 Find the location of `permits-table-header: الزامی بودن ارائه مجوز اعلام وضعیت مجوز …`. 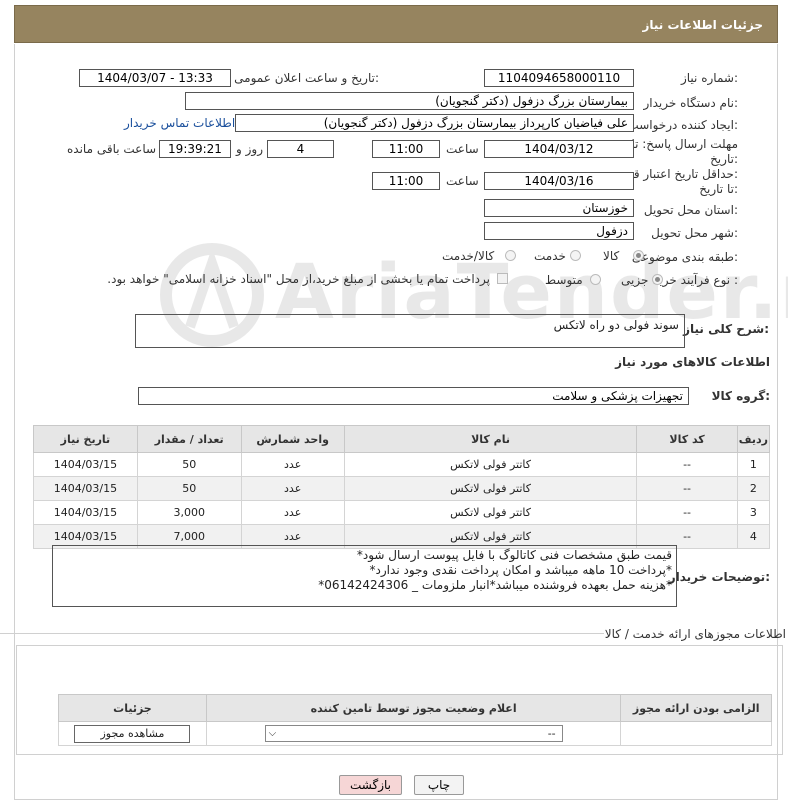

permits-table-header: الزامی بودن ارائه مجوز اعلام وضعیت مجوز … is located at coordinates (415, 708).